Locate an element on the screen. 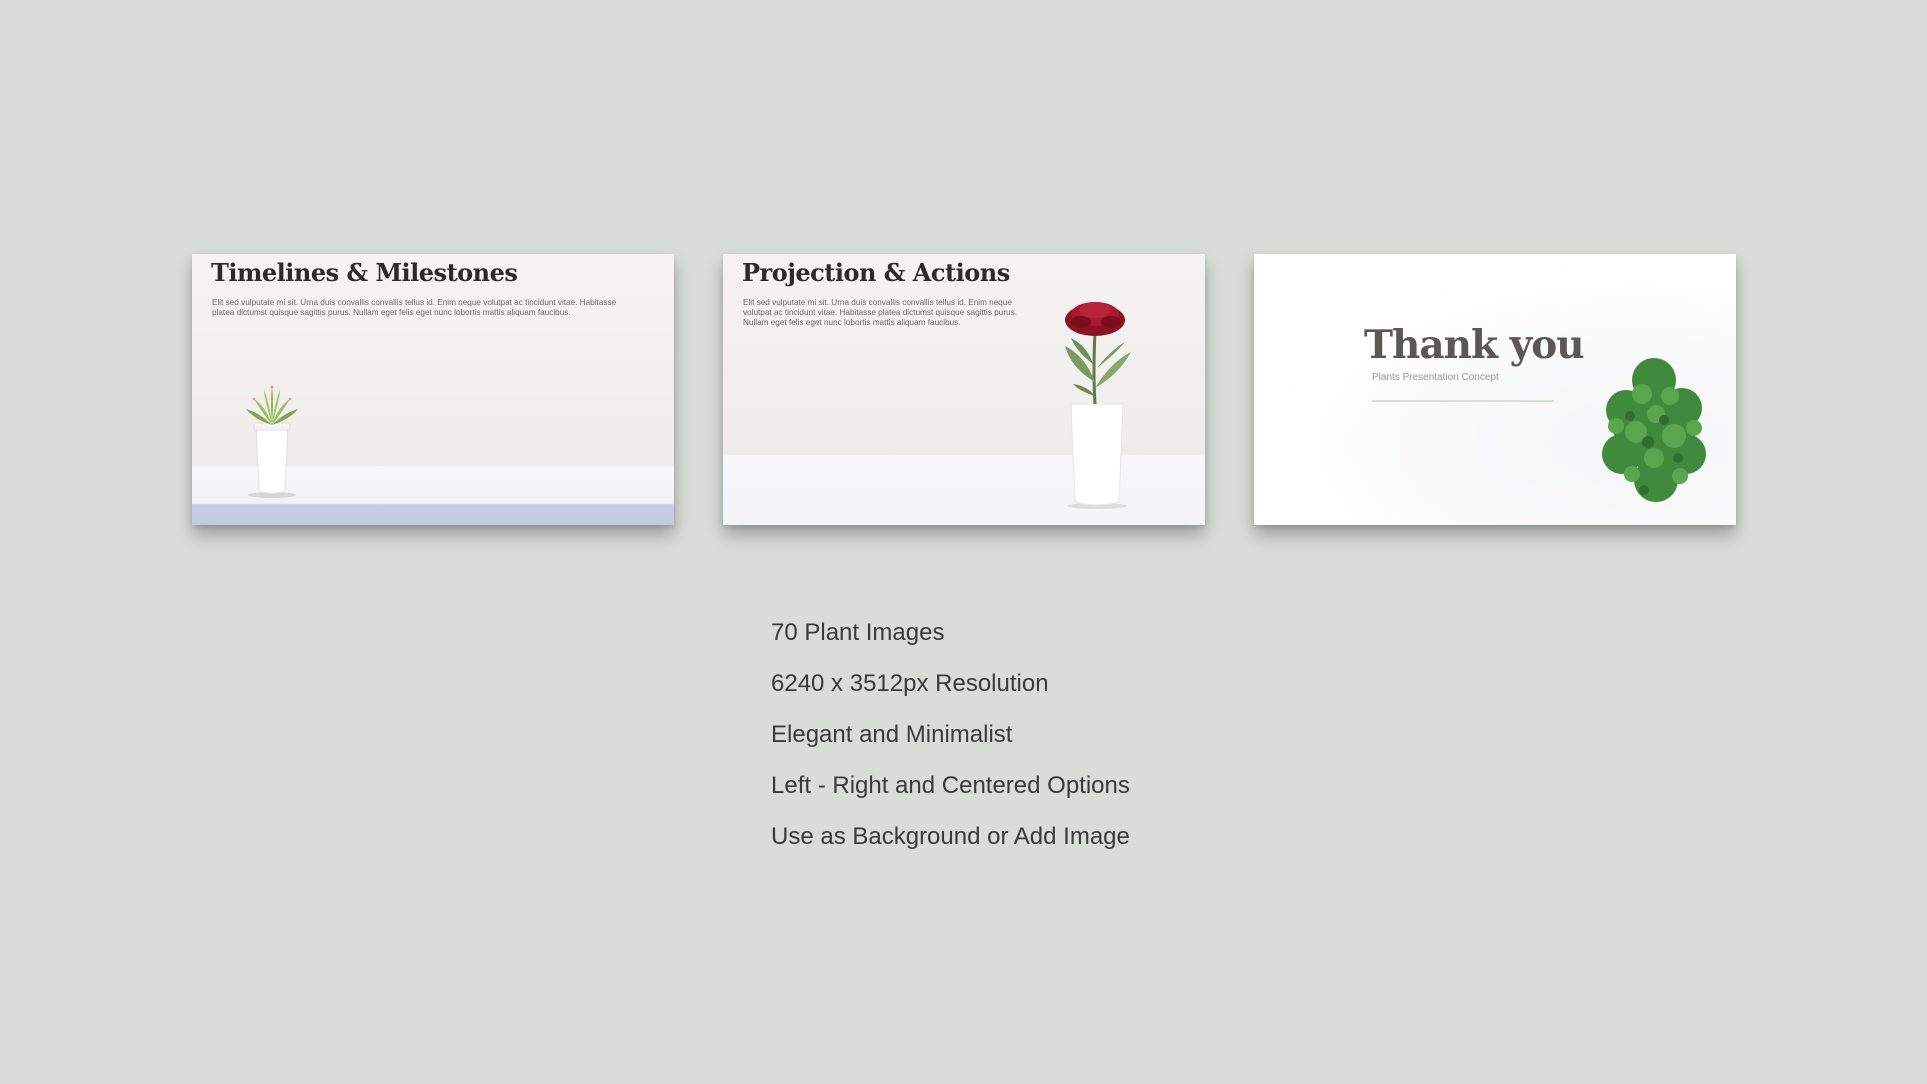 The image size is (1927, 1084). feature-item: 6240 x 3512px Resolution is located at coordinates (910, 683).